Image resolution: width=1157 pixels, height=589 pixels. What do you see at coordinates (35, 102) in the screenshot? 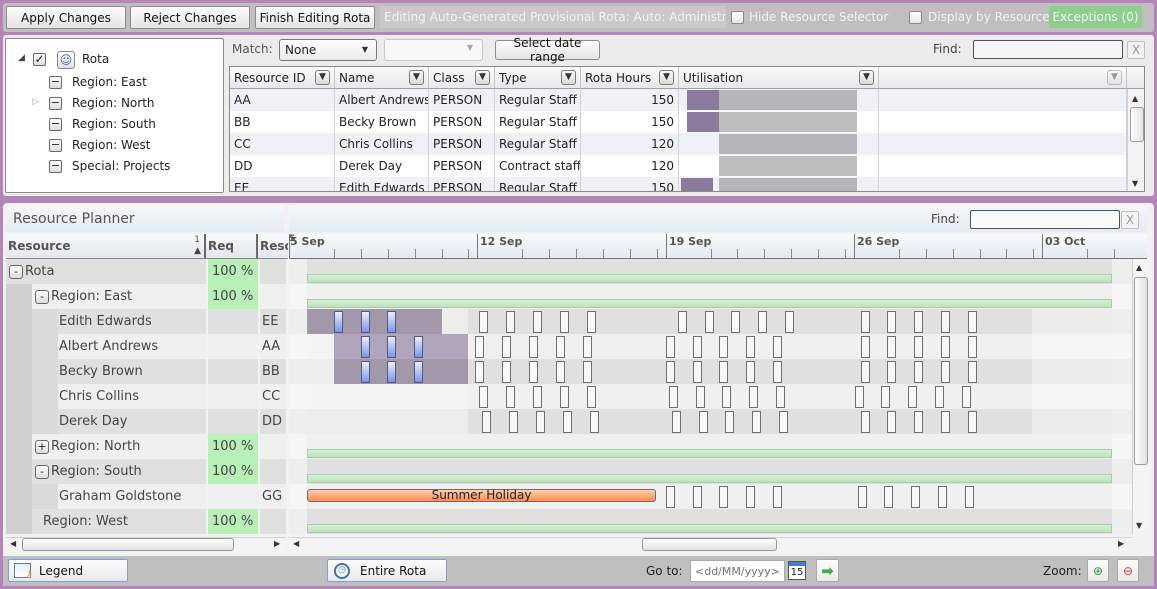
I see `expand-arrow-icon: ▷` at bounding box center [35, 102].